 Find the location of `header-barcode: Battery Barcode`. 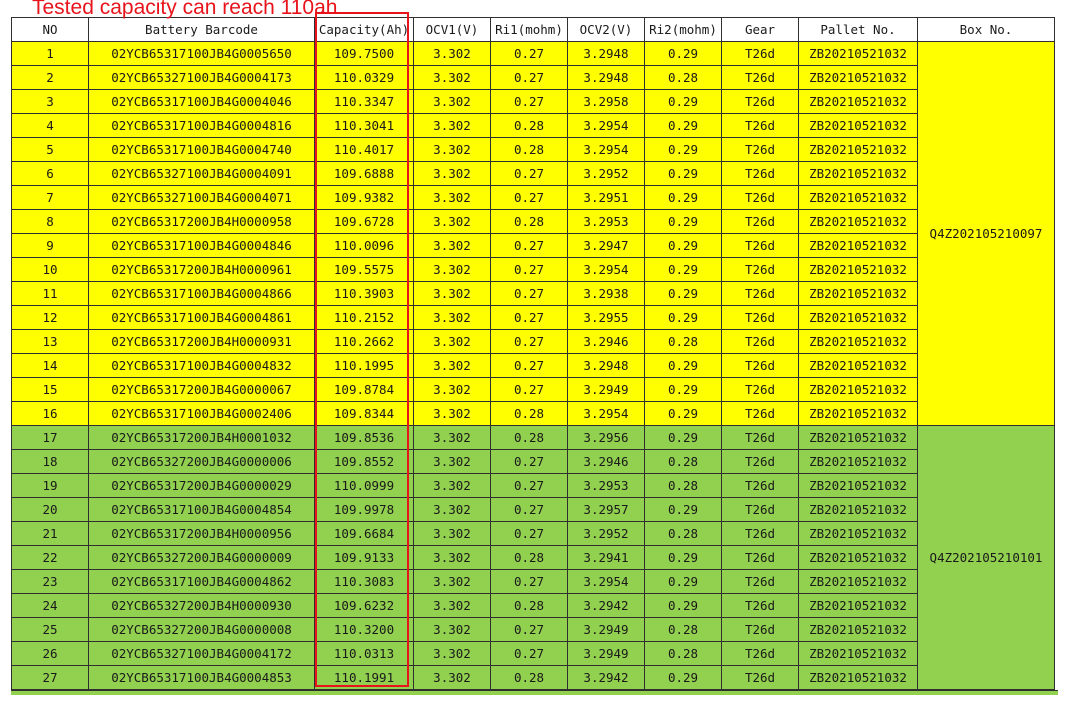

header-barcode: Battery Barcode is located at coordinates (201, 29).